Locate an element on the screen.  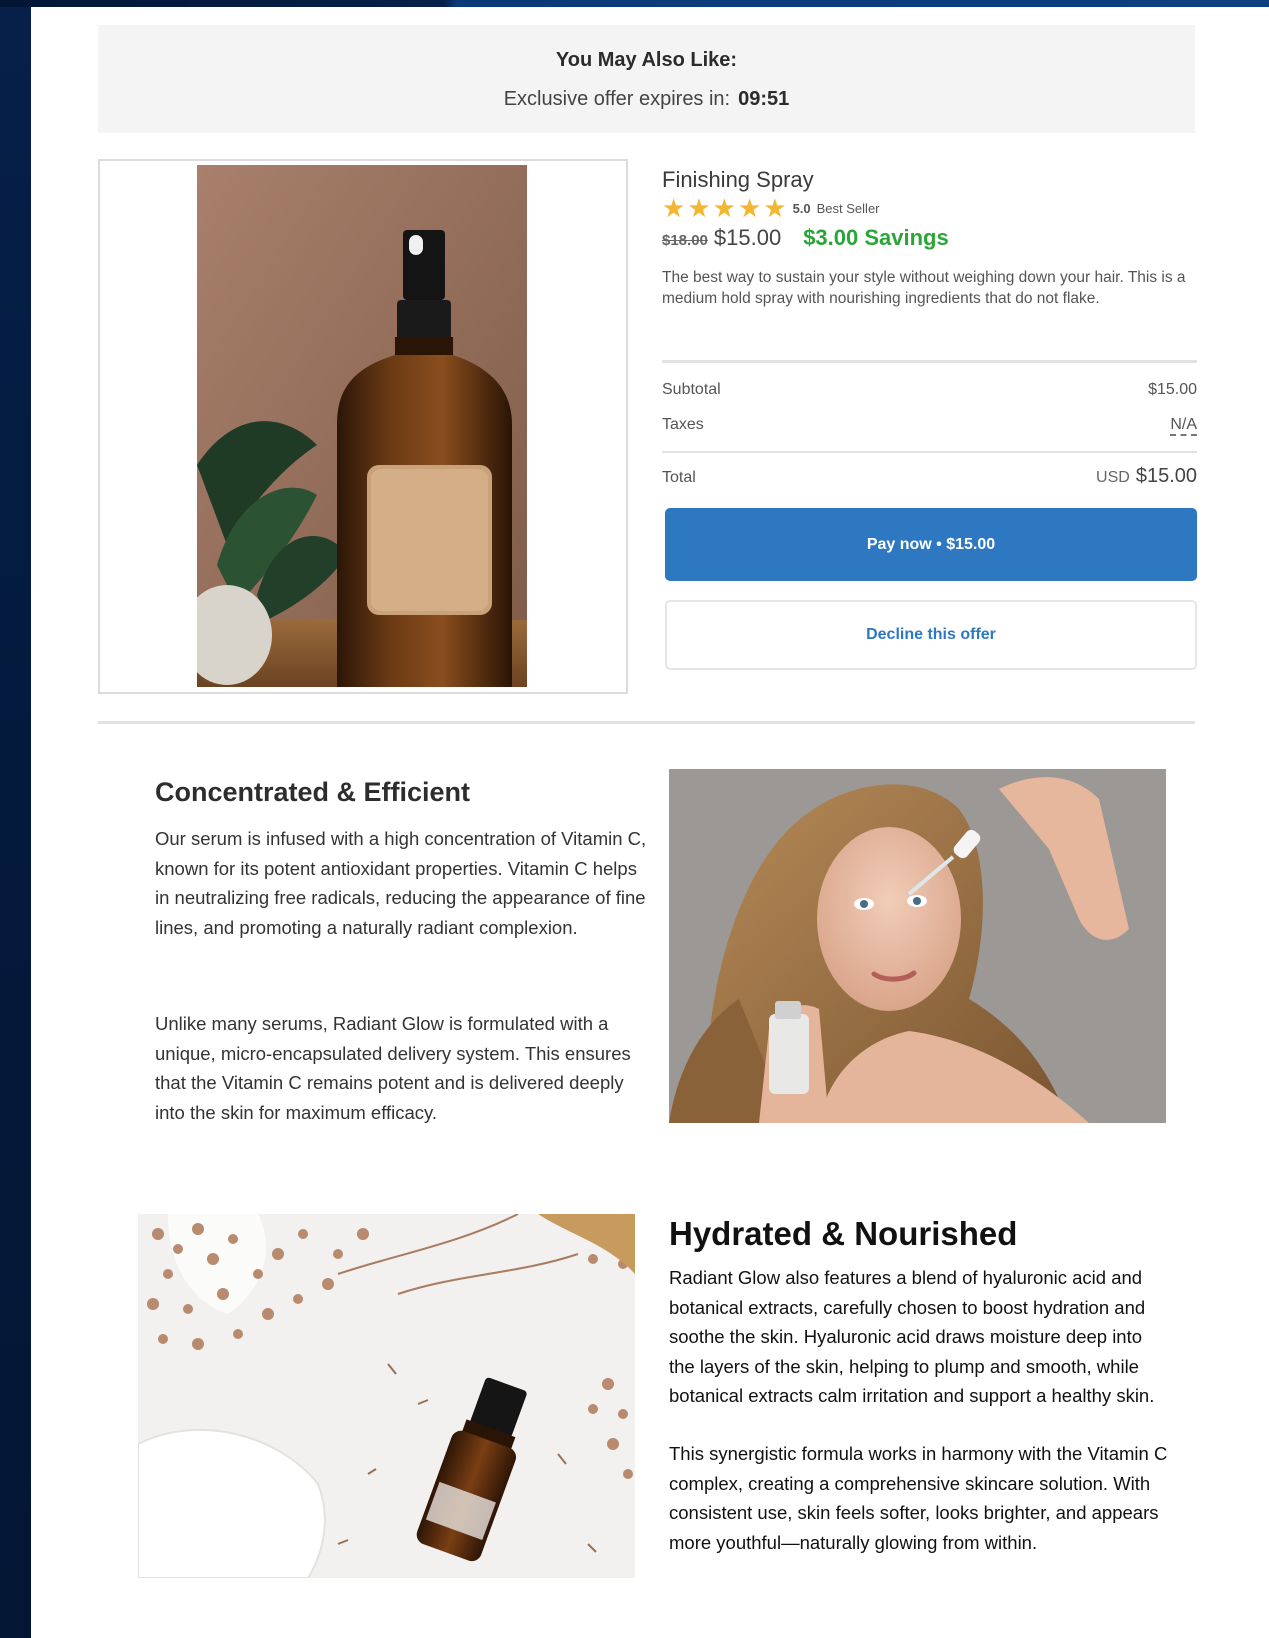
total-label: Total is located at coordinates (679, 477).